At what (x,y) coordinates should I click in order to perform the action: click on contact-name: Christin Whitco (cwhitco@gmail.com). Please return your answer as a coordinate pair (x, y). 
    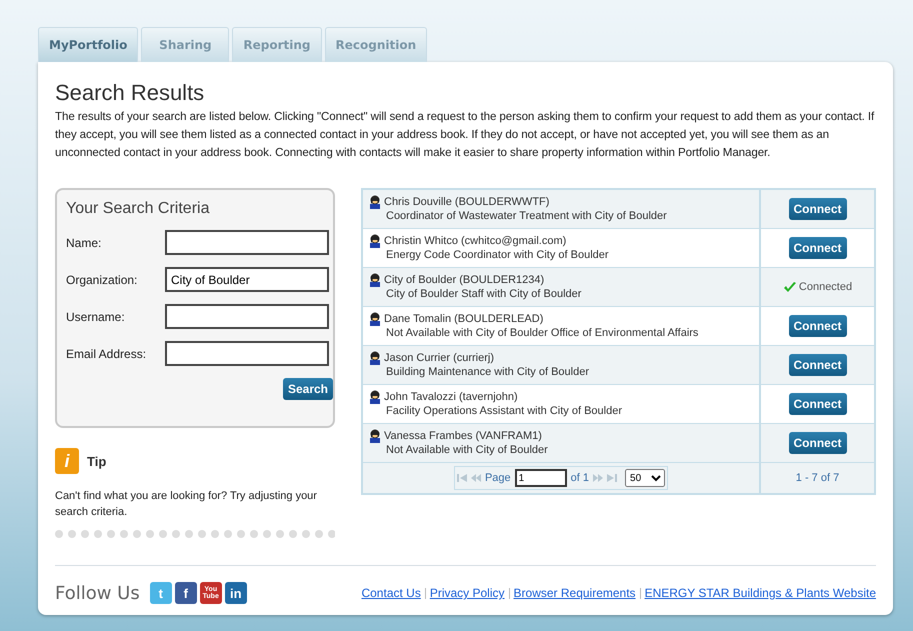
    Looking at the image, I should click on (476, 241).